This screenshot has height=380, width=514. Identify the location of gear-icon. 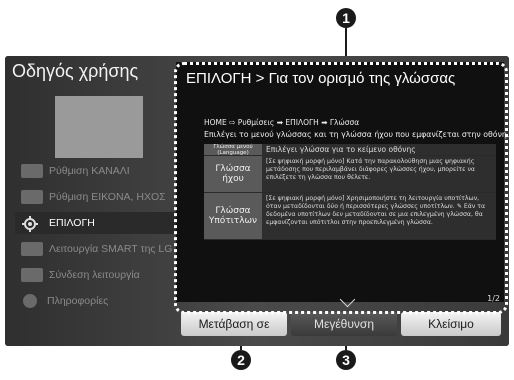
(32, 224).